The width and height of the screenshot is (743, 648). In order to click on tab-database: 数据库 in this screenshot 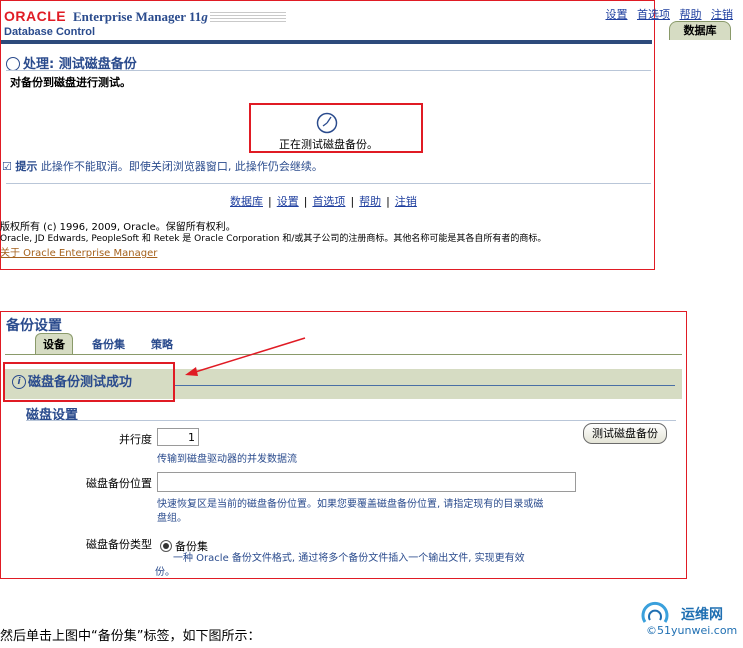, I will do `click(700, 30)`.